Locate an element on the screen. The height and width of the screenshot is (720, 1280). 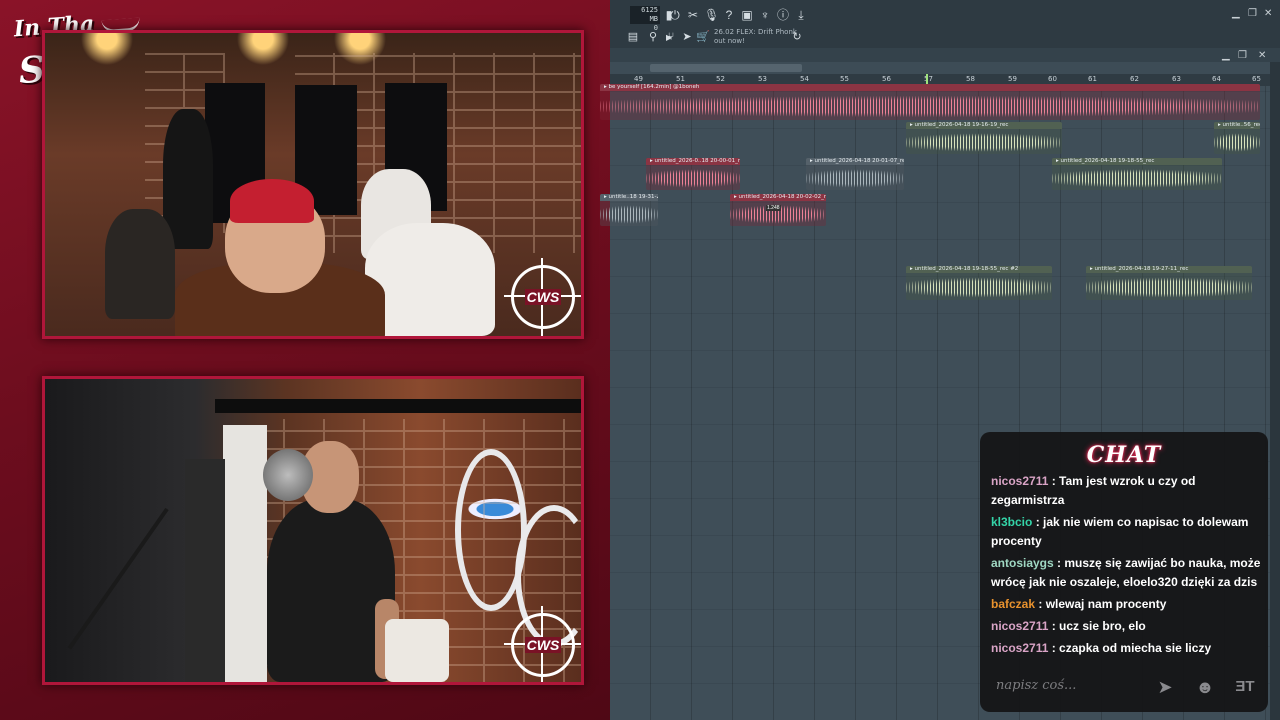
audio-clip: ▸ untitled_2026-04-18 19-27-11_rec is located at coordinates (1169, 283).